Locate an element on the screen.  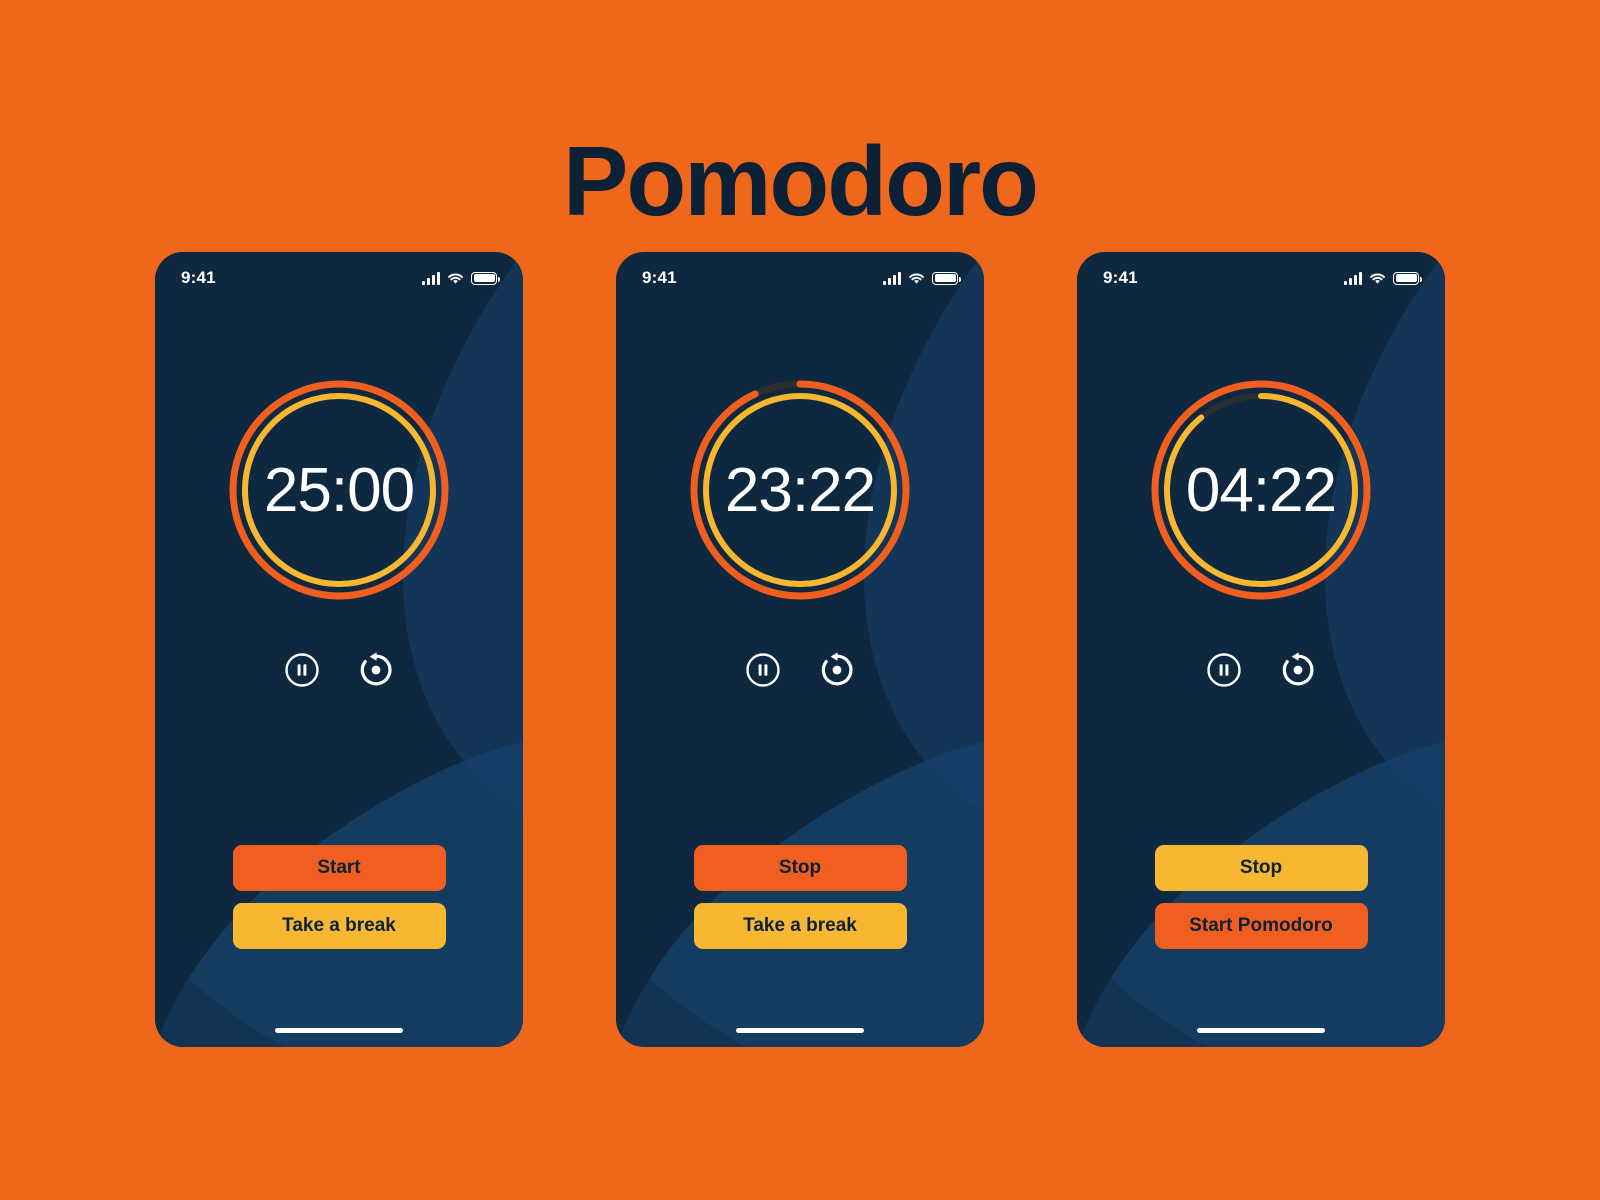
timer-dial-wrap: 25:00 is located at coordinates (339, 490).